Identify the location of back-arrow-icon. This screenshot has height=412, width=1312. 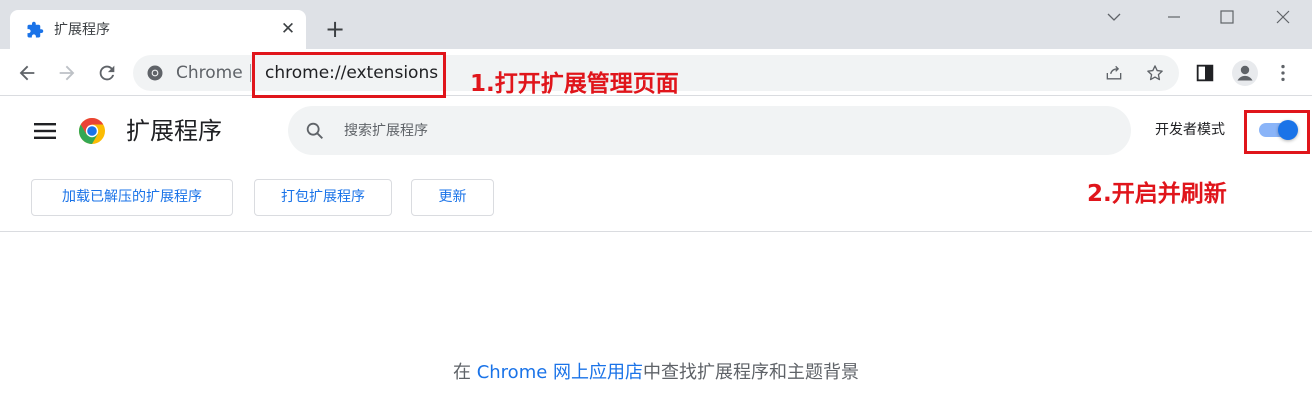
(27, 73).